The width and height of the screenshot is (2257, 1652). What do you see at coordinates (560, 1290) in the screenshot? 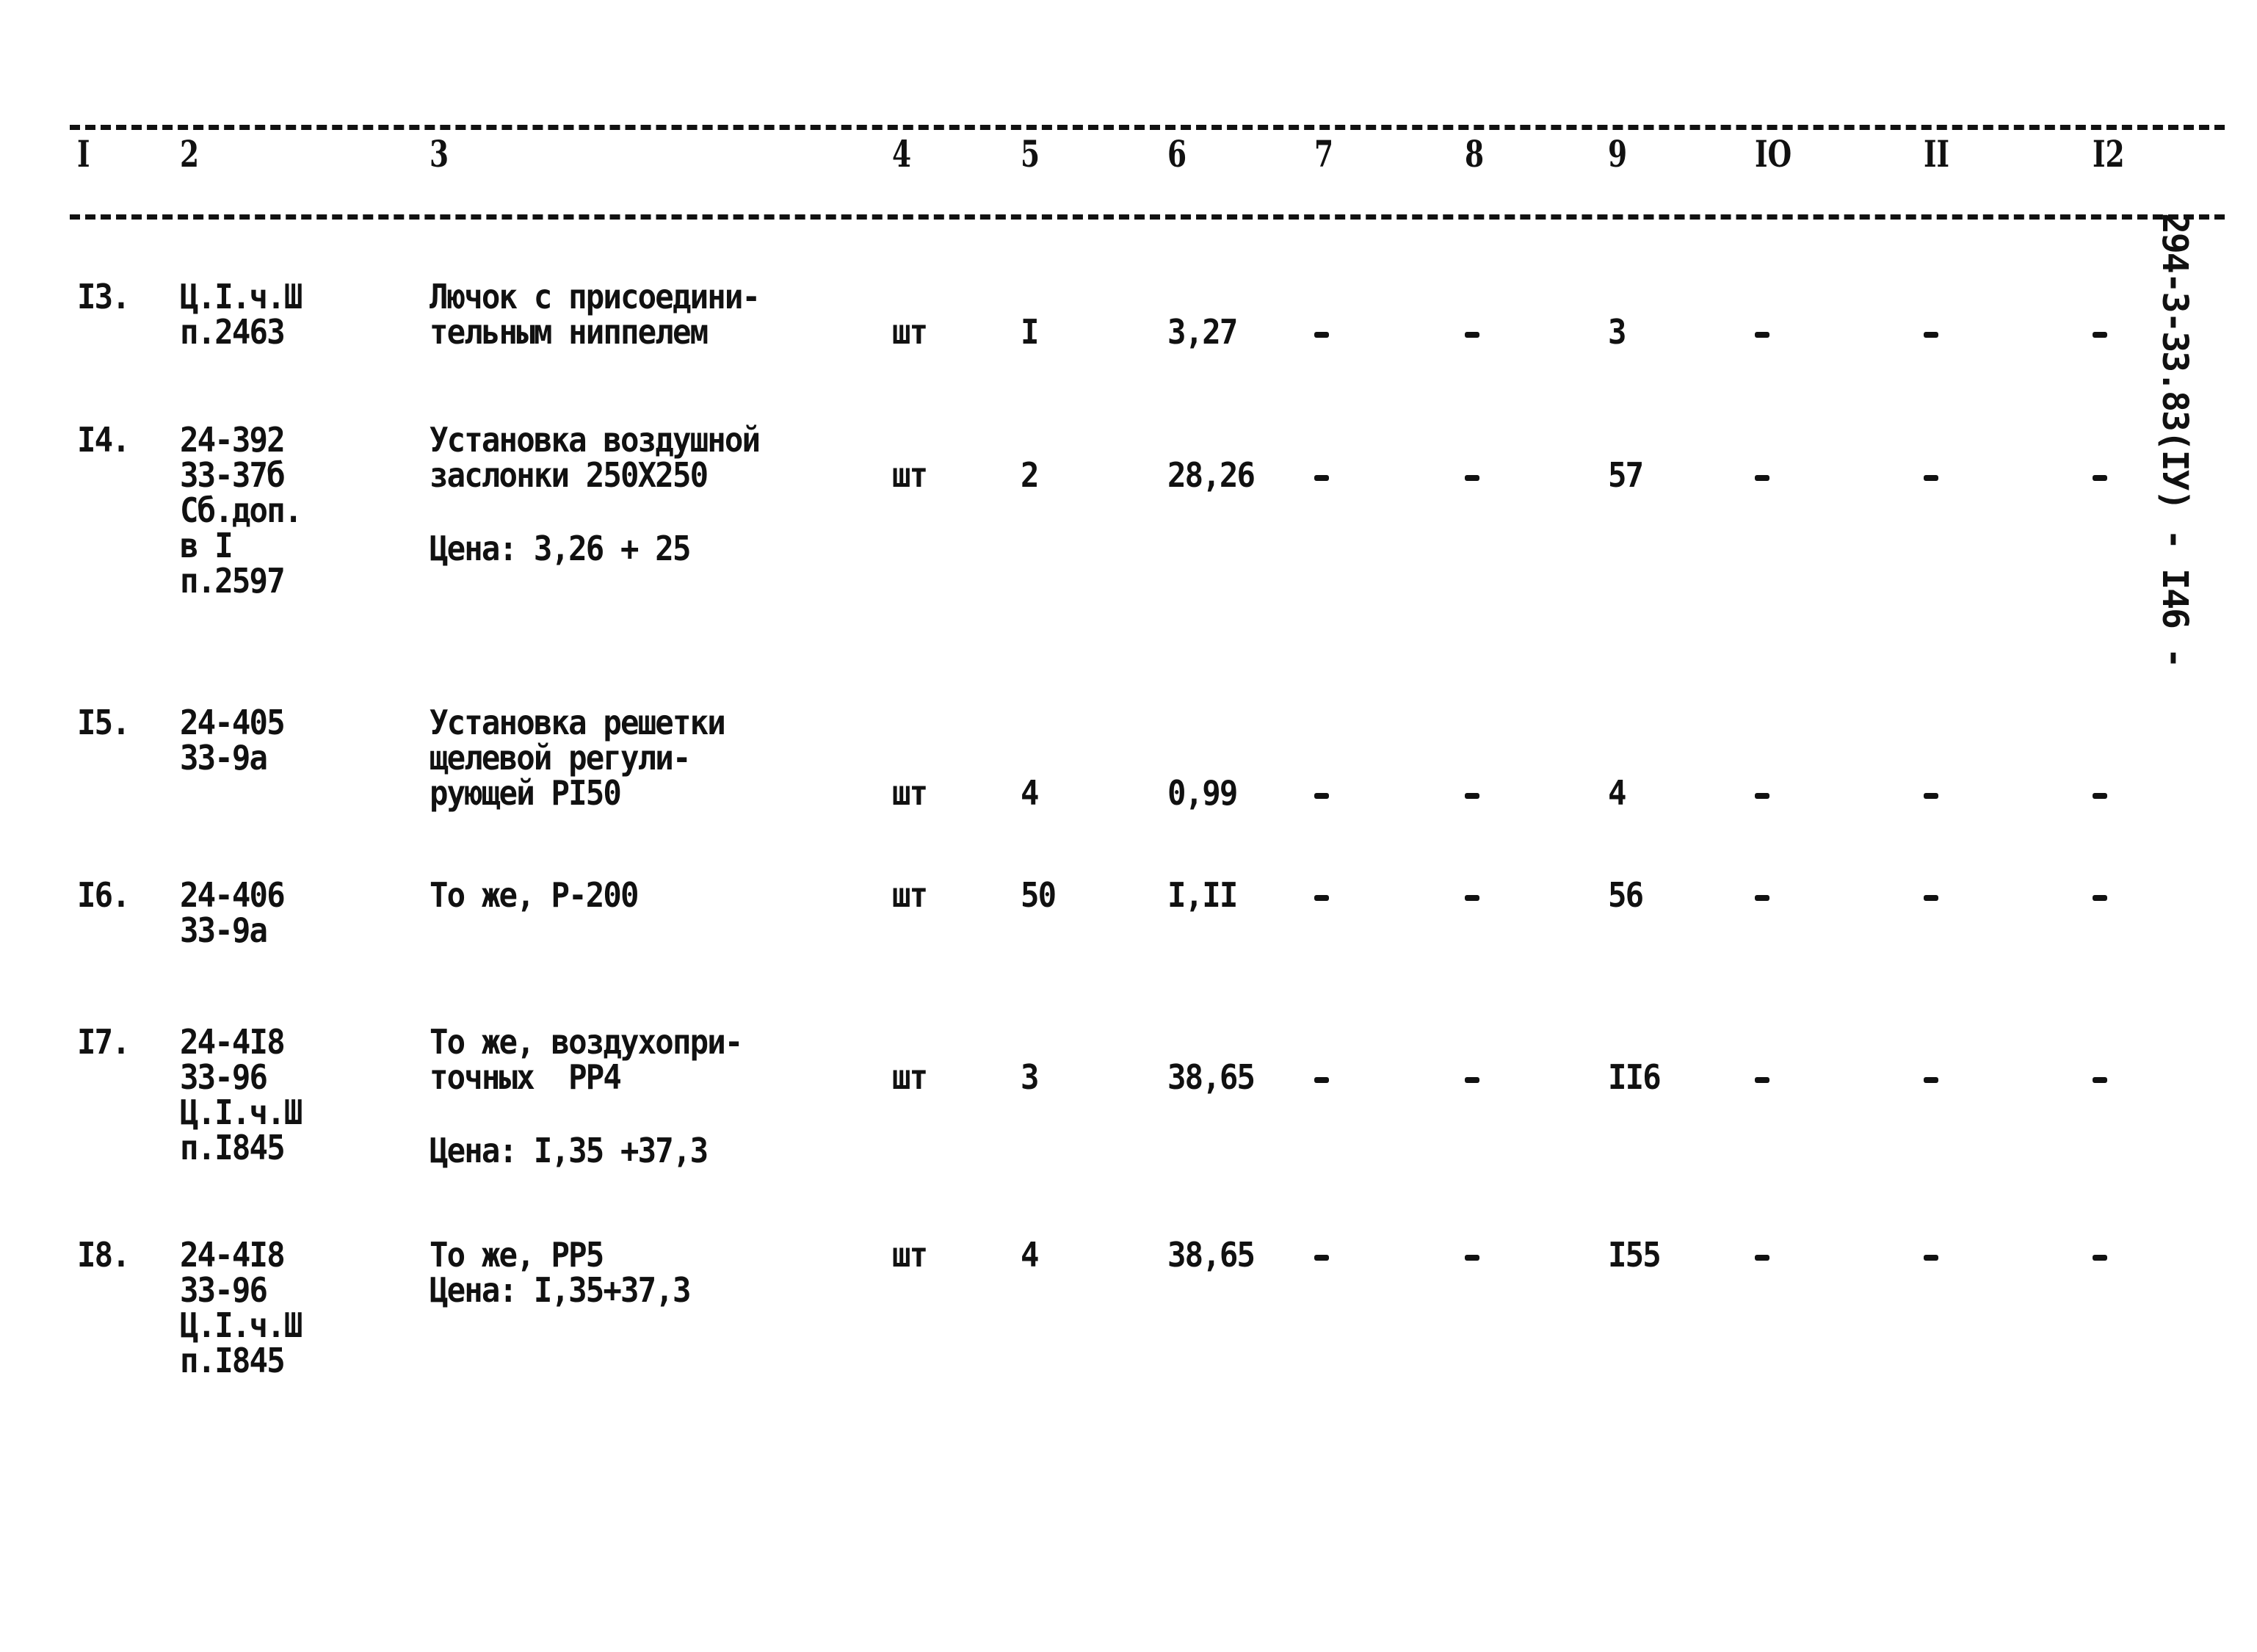
I see `item-name-line: Цена: I,35+37,3` at bounding box center [560, 1290].